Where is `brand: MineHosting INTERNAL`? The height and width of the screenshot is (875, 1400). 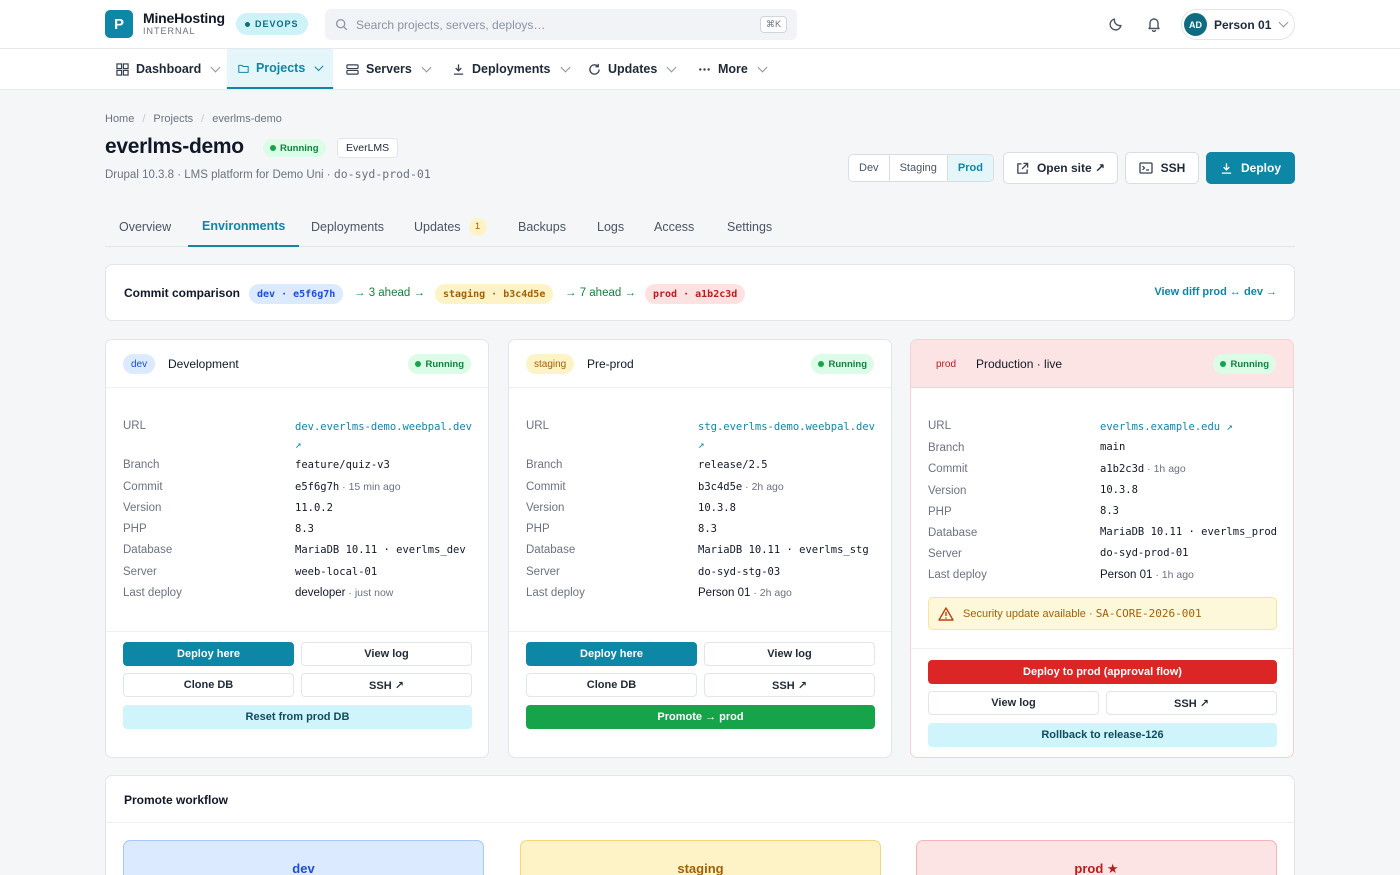 brand: MineHosting INTERNAL is located at coordinates (184, 24).